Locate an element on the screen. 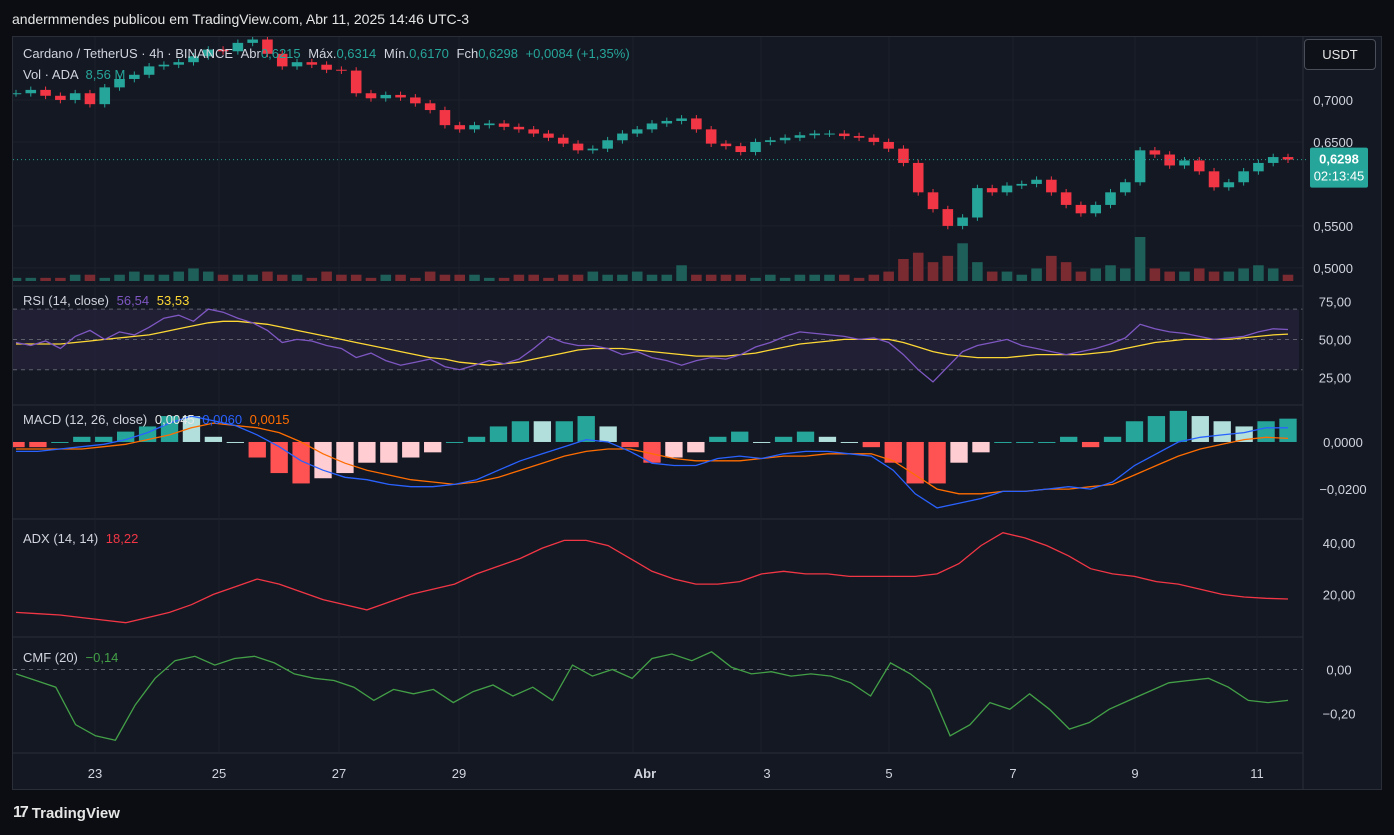  rsi-axis-tick-label: 25,00 is located at coordinates (1335, 377).